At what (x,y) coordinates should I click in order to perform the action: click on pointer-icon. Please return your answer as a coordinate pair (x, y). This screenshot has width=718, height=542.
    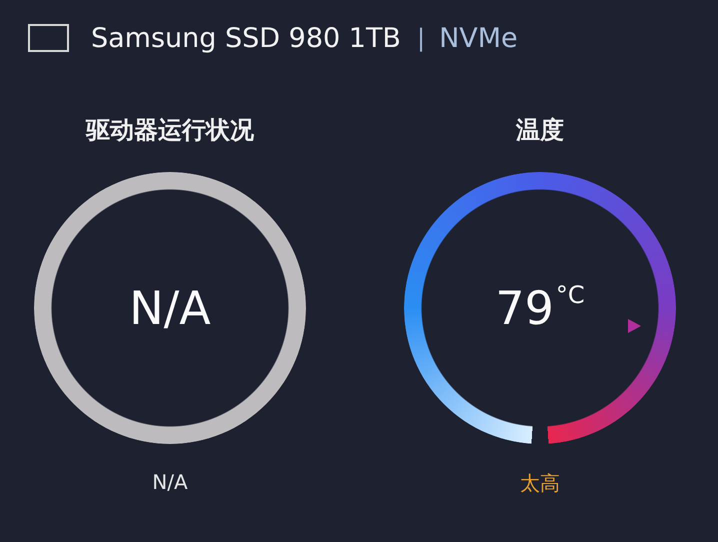
    Looking at the image, I should click on (634, 326).